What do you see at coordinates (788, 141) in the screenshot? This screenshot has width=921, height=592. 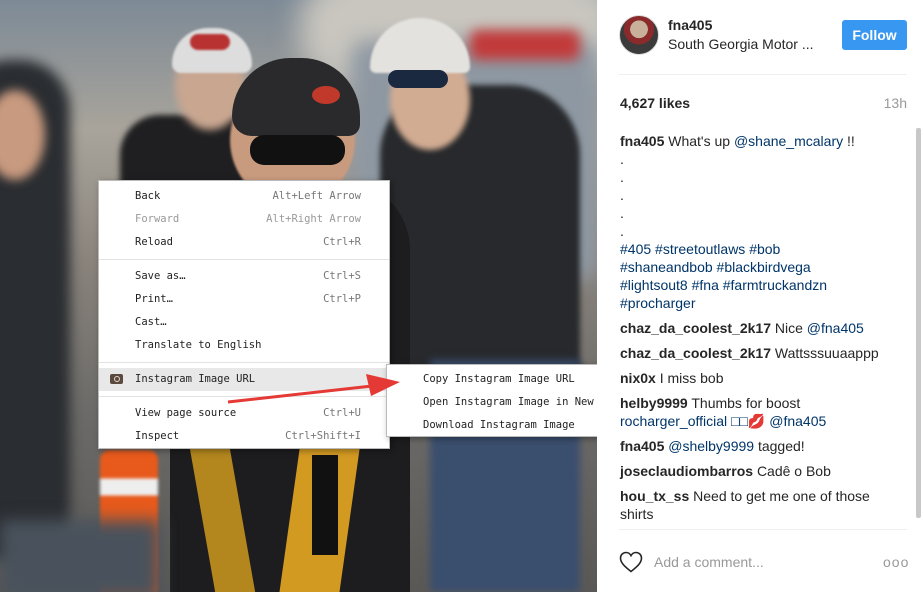 I see `caption-mention: @shane_mcalary` at bounding box center [788, 141].